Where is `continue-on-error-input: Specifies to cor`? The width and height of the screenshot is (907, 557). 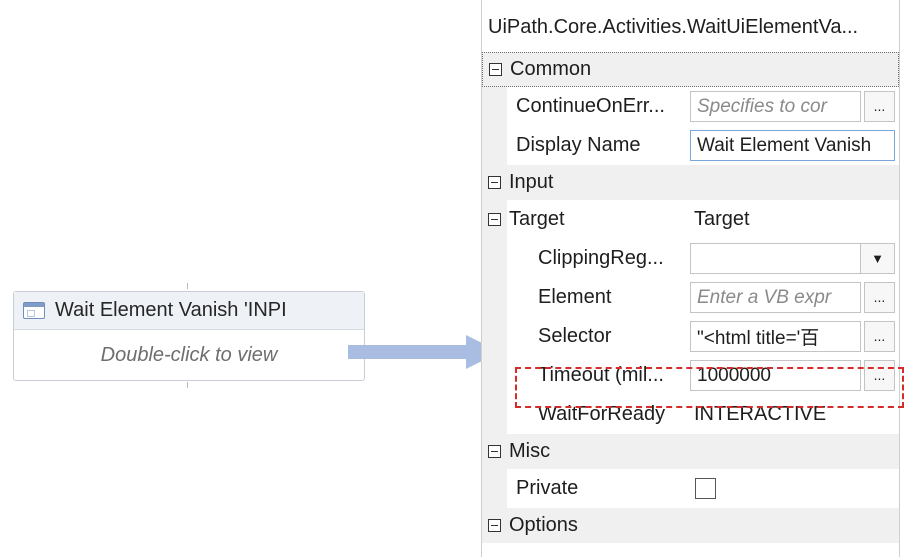
continue-on-error-input: Specifies to cor is located at coordinates (775, 106).